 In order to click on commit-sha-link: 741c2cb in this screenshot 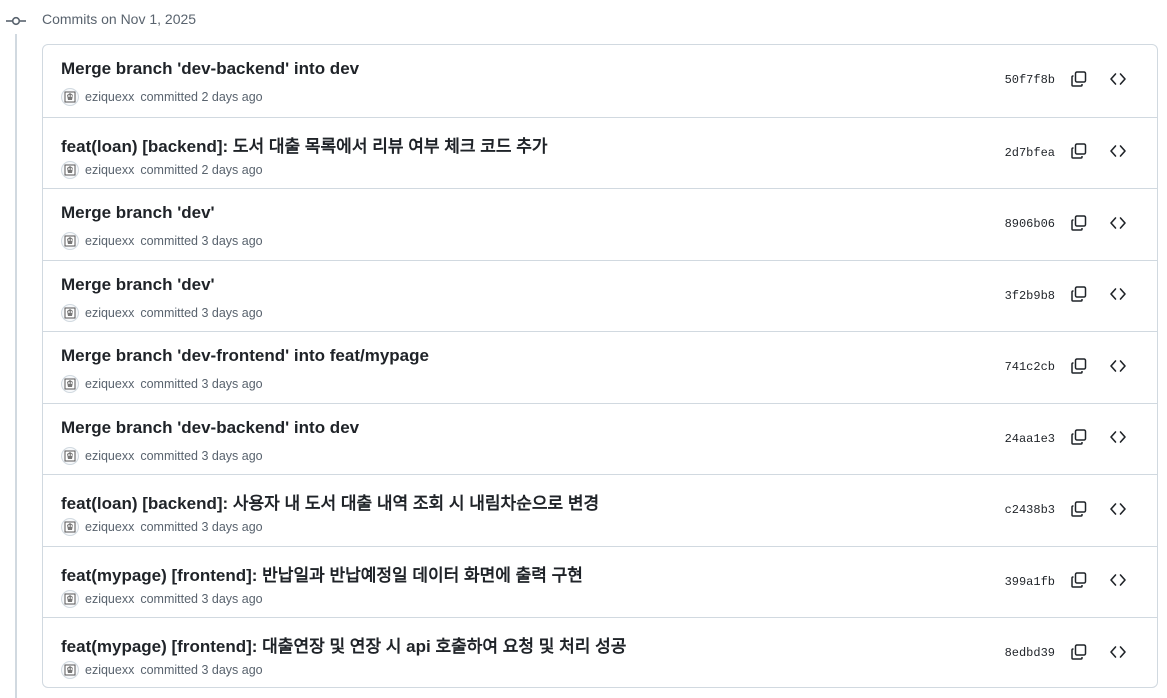, I will do `click(1030, 367)`.